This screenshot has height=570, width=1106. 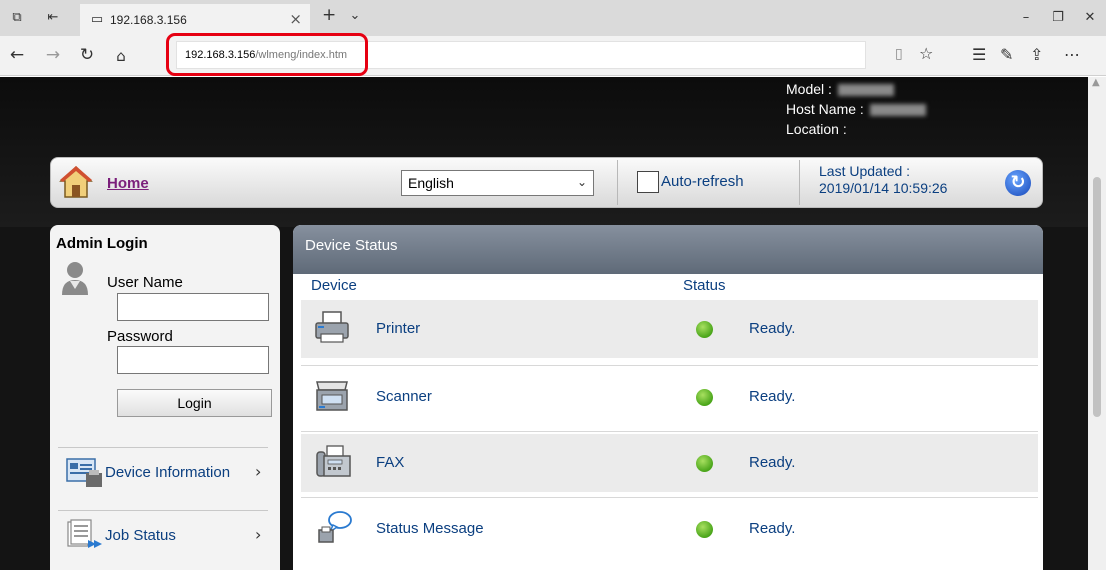 What do you see at coordinates (53, 55) in the screenshot?
I see `forward-icon: →` at bounding box center [53, 55].